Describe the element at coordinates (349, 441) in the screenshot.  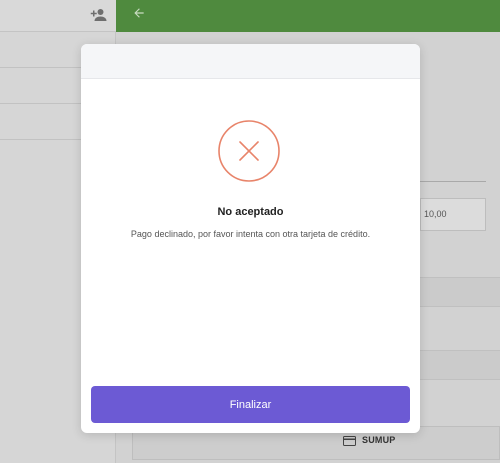
I see `credit-card-icon` at that location.